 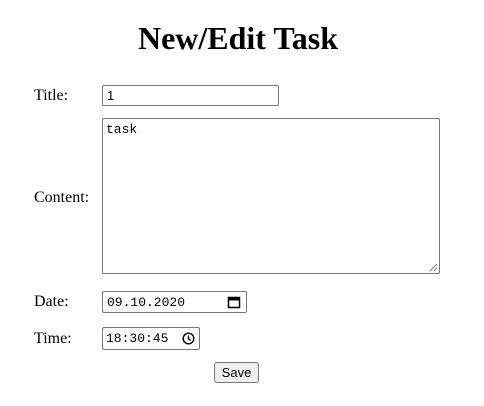 I want to click on content-label: Content:, so click(x=62, y=197).